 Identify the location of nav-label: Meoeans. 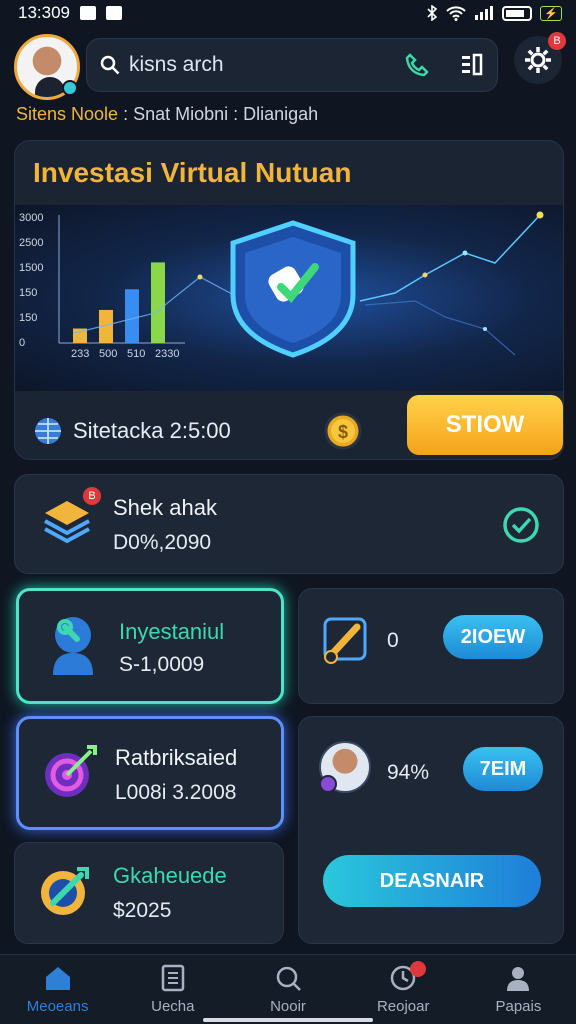
(57, 1006).